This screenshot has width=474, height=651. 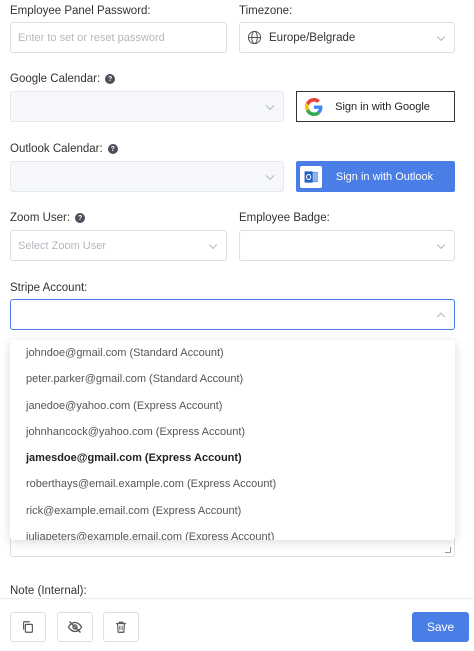 What do you see at coordinates (91, 37) in the screenshot?
I see `password-placeholder: Enter to set or reset password` at bounding box center [91, 37].